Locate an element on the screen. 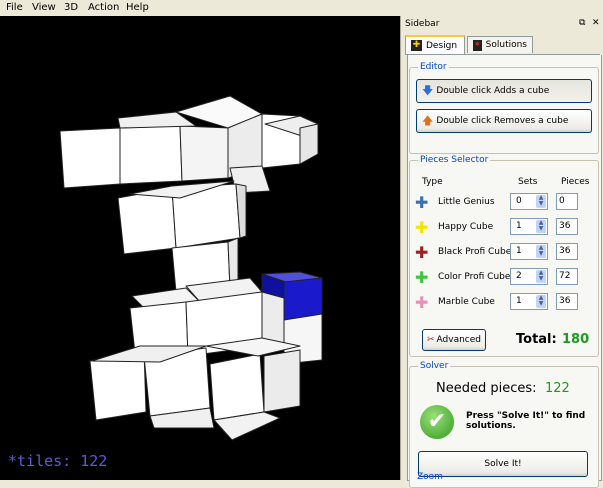 This screenshot has width=603, height=488. tools-icon: ✂ is located at coordinates (431, 340).